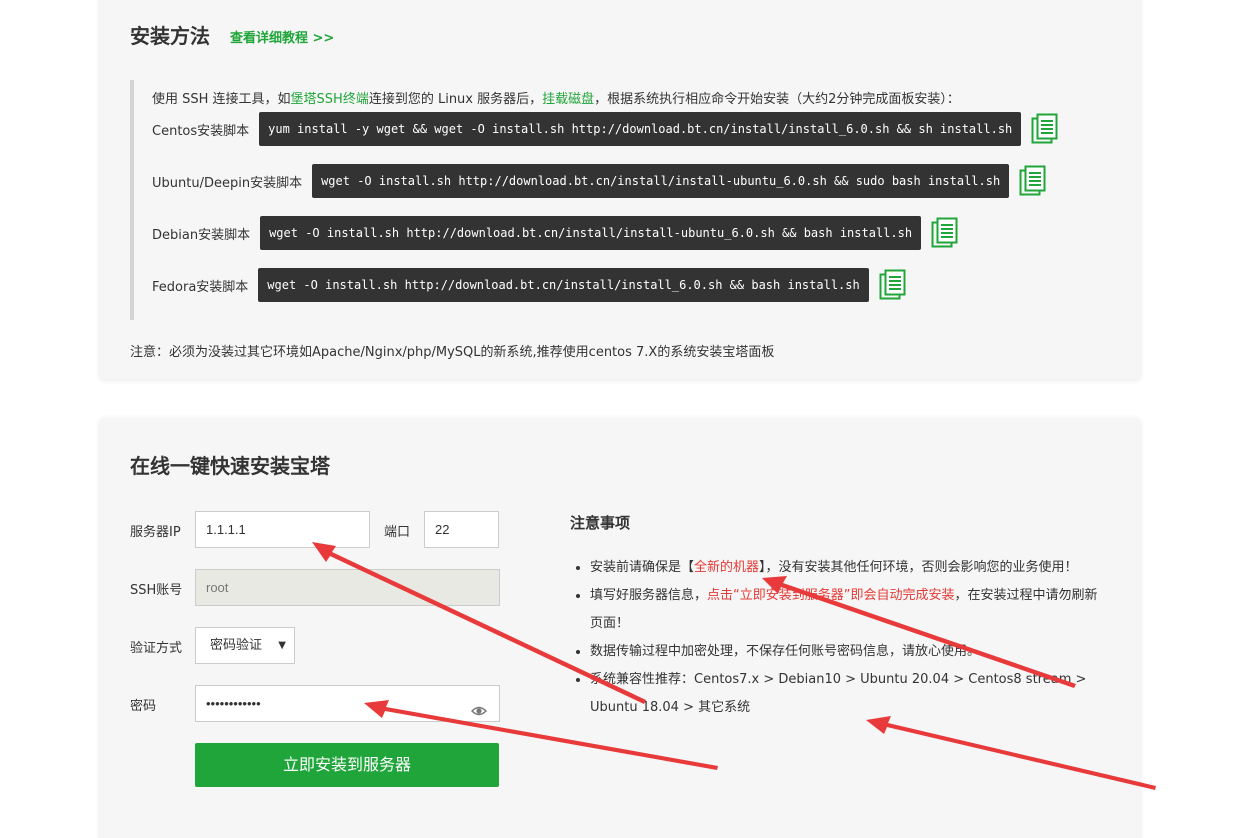 This screenshot has width=1260, height=838. I want to click on password-value: ••••••••••••, so click(233, 703).